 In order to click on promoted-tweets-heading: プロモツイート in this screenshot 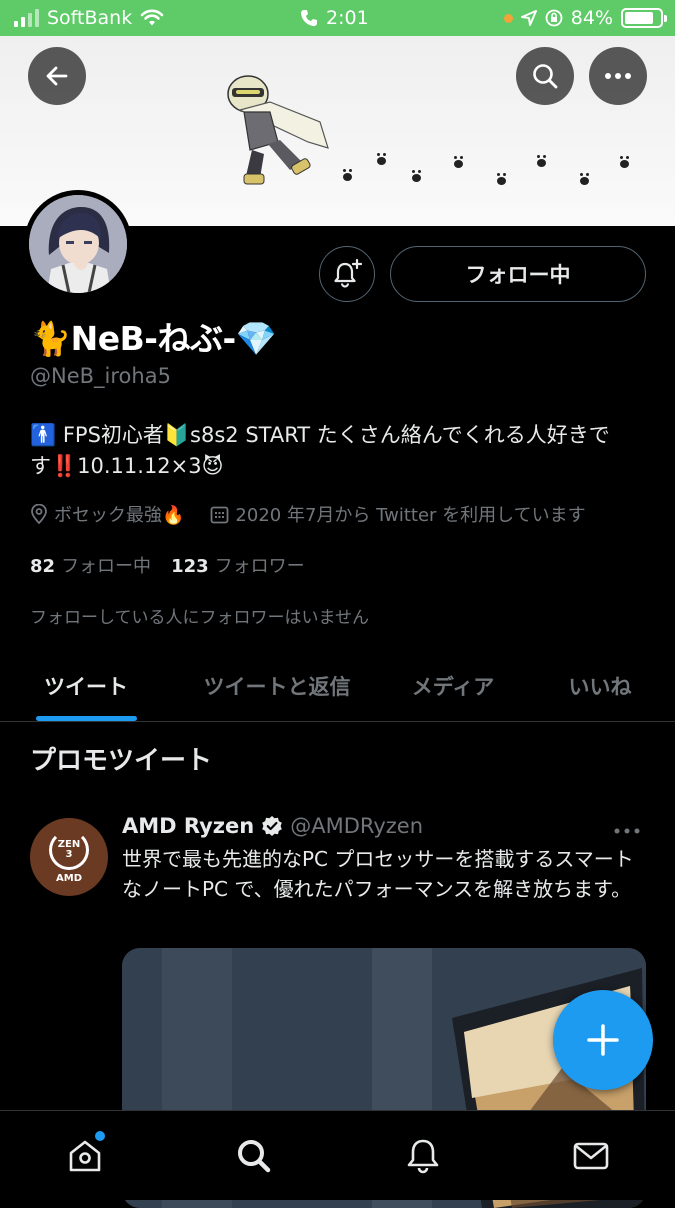, I will do `click(121, 761)`.